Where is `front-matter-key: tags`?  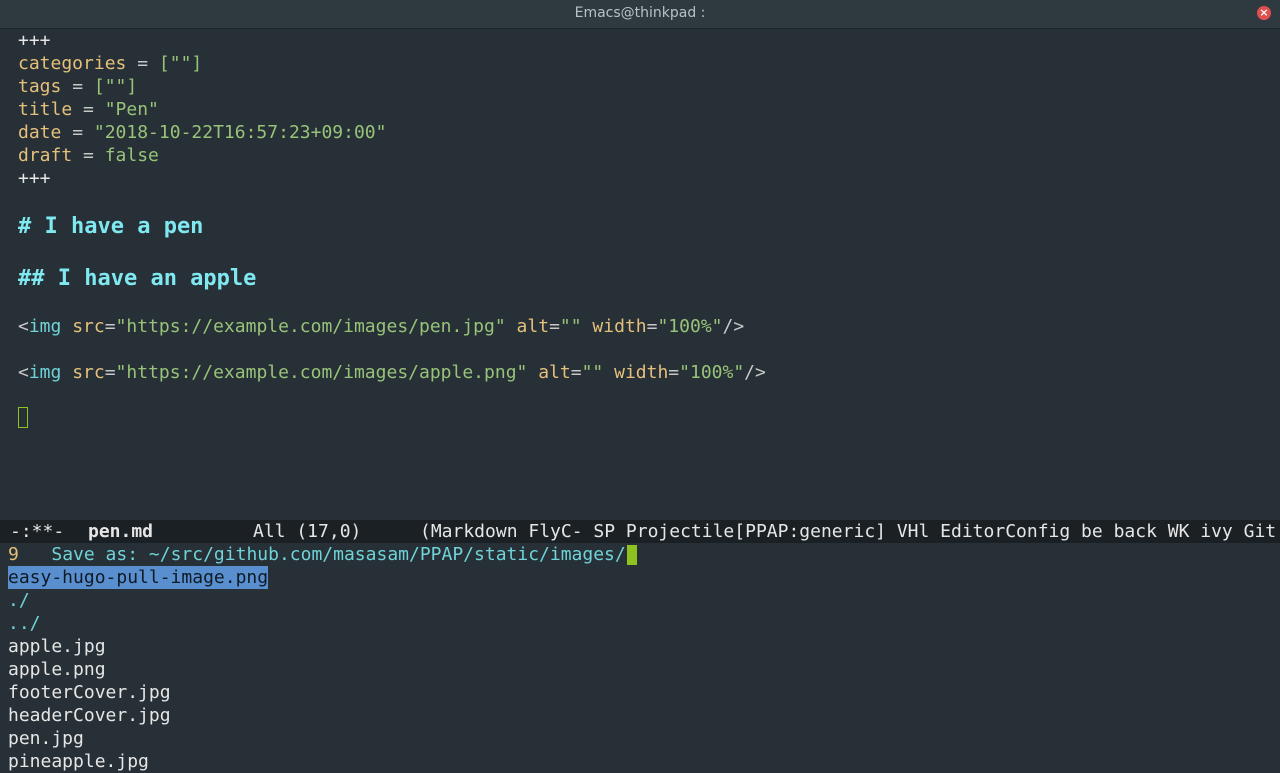
front-matter-key: tags is located at coordinates (40, 86).